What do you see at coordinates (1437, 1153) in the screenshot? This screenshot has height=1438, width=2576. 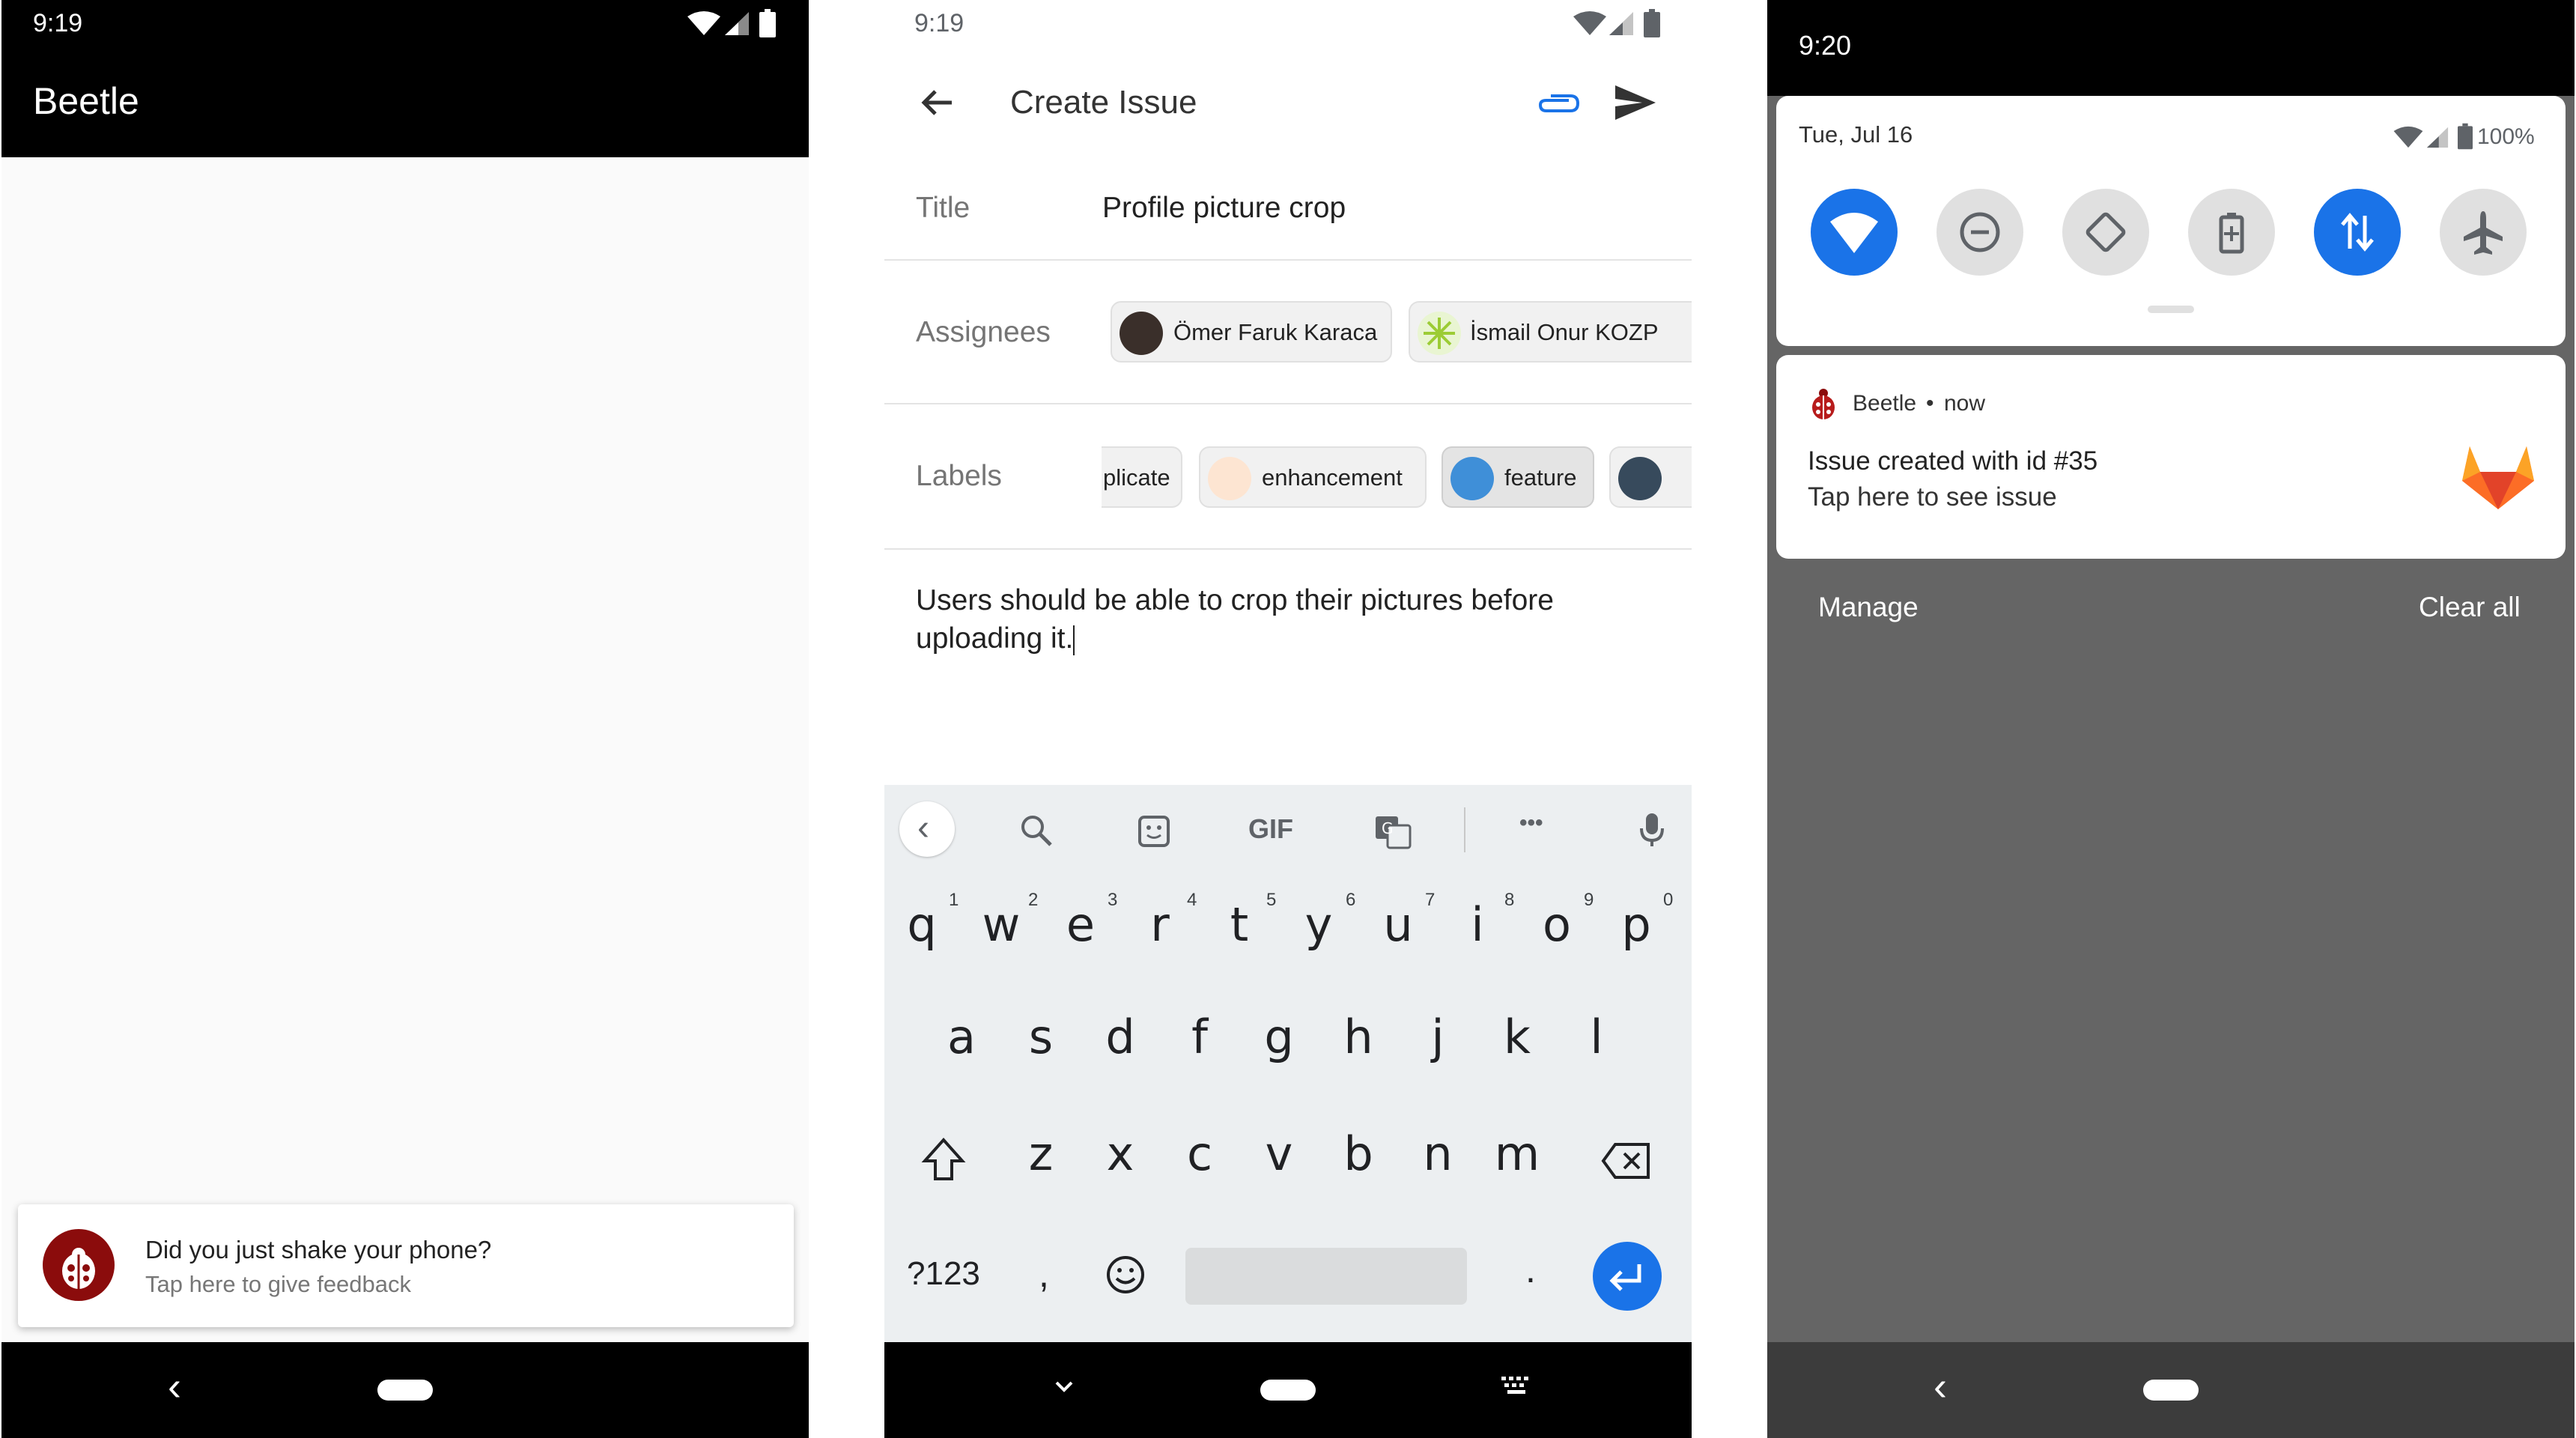 I see `key-n: n` at bounding box center [1437, 1153].